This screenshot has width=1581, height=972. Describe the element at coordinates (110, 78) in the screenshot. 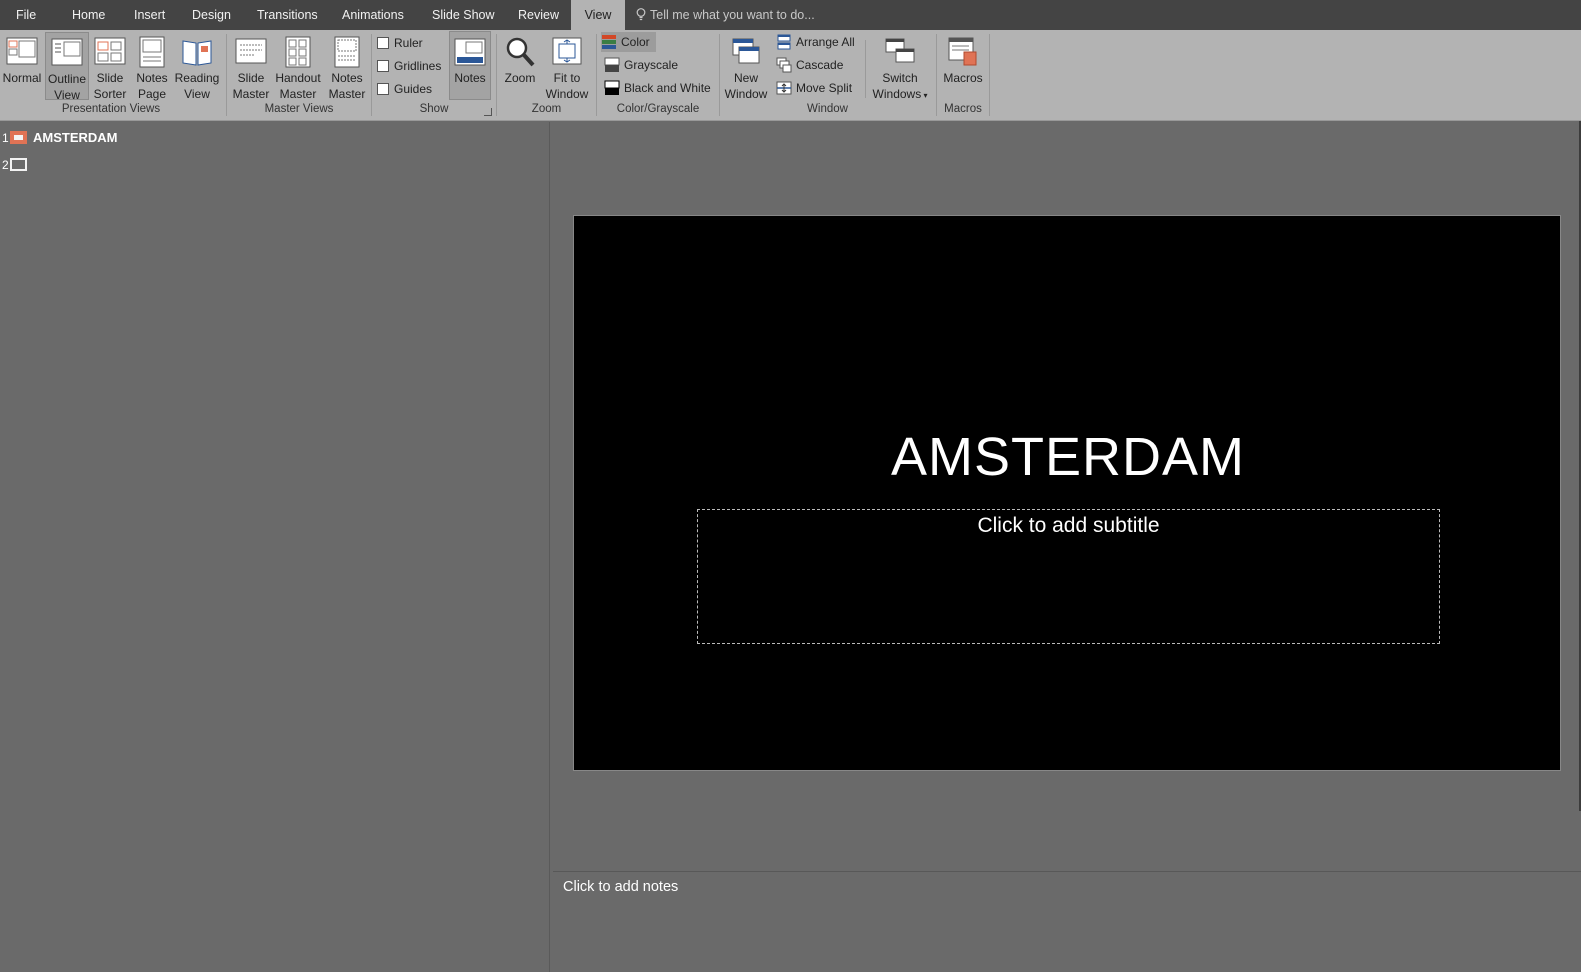

I see `sorter-label-1: Slide` at that location.